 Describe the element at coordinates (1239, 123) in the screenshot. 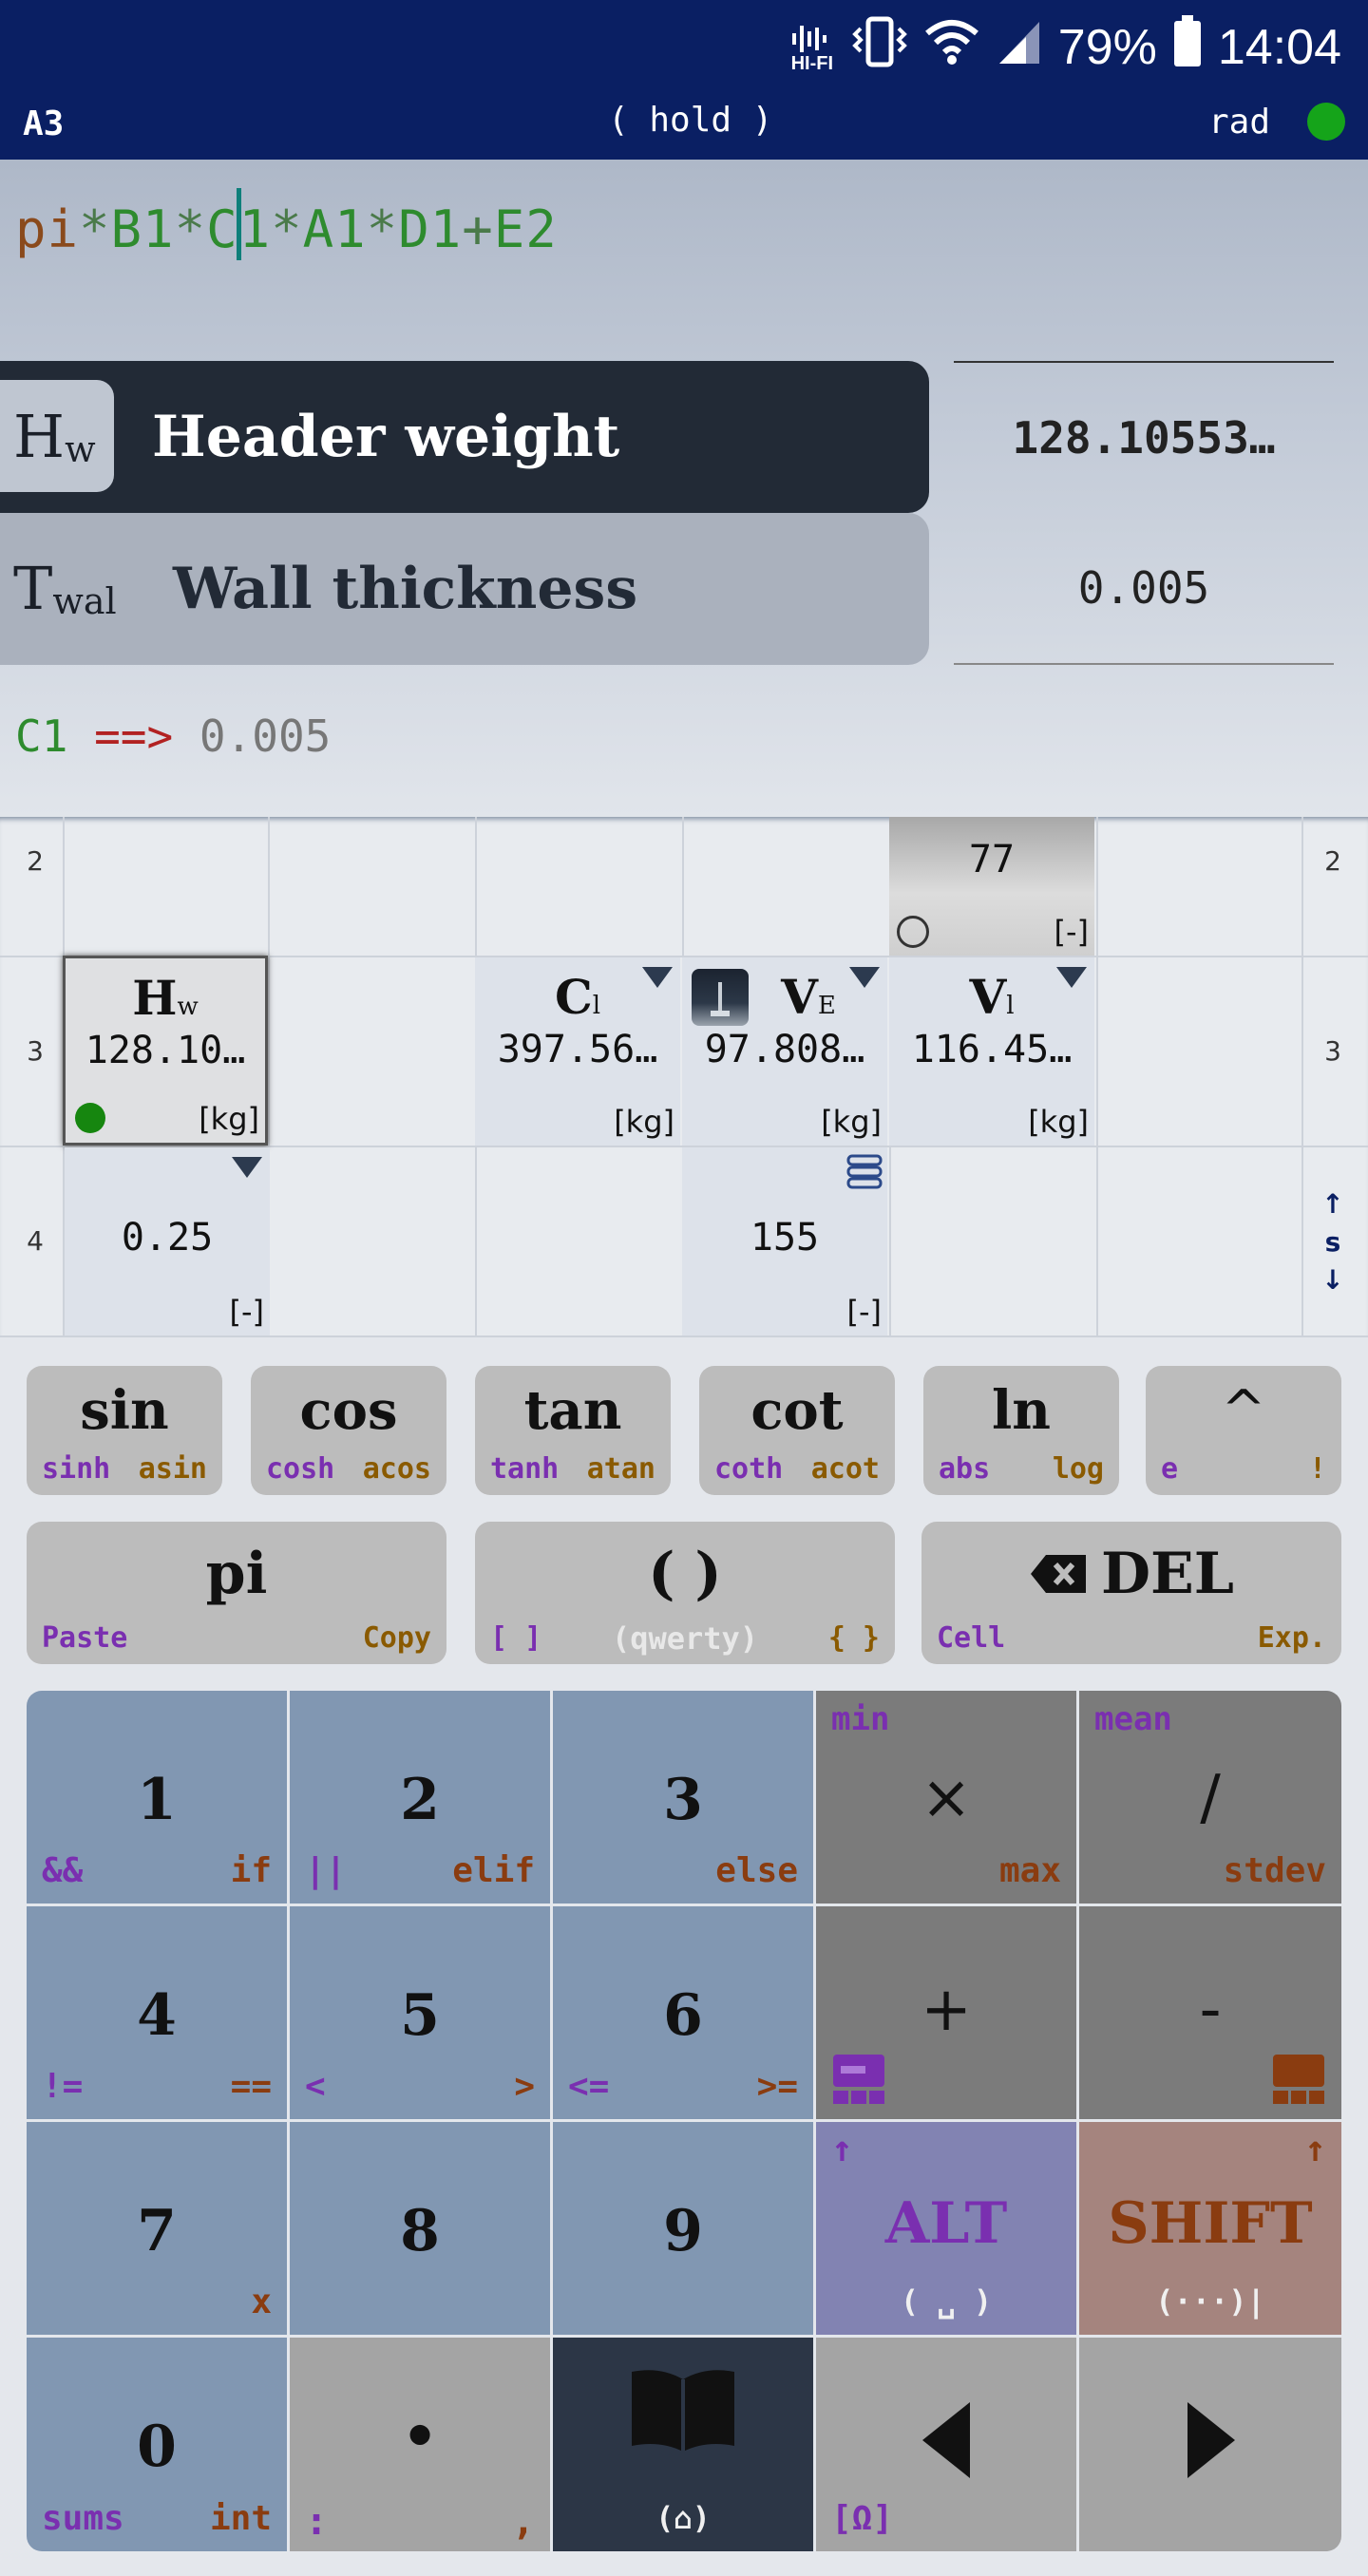

I see `angle-mode: rad` at that location.